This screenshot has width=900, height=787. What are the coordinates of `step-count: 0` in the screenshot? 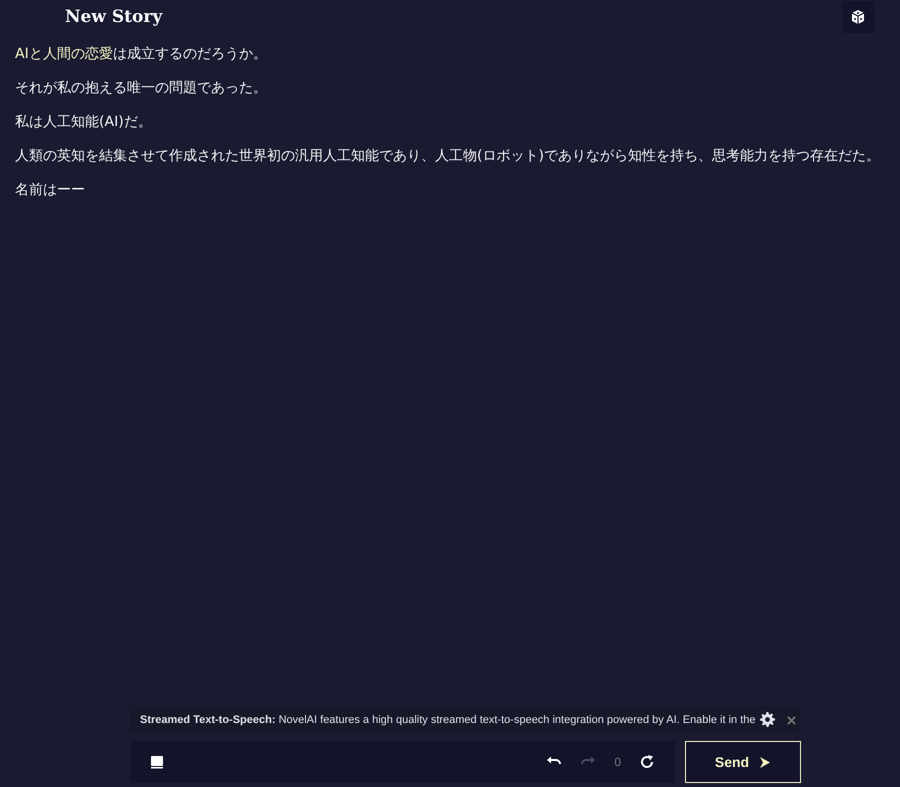 It's located at (617, 762).